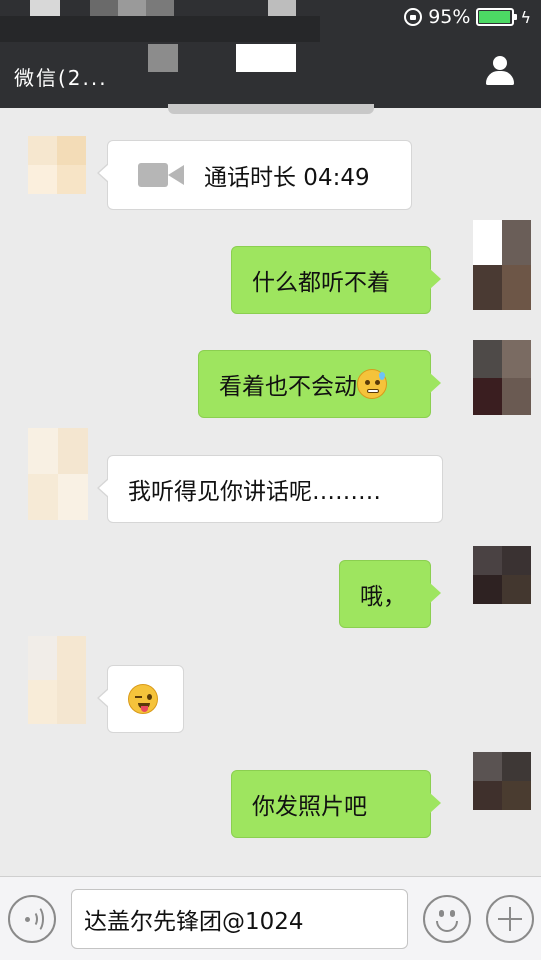 This screenshot has height=960, width=541. I want to click on sent-message-bubble: 你发照片吧, so click(336, 804).